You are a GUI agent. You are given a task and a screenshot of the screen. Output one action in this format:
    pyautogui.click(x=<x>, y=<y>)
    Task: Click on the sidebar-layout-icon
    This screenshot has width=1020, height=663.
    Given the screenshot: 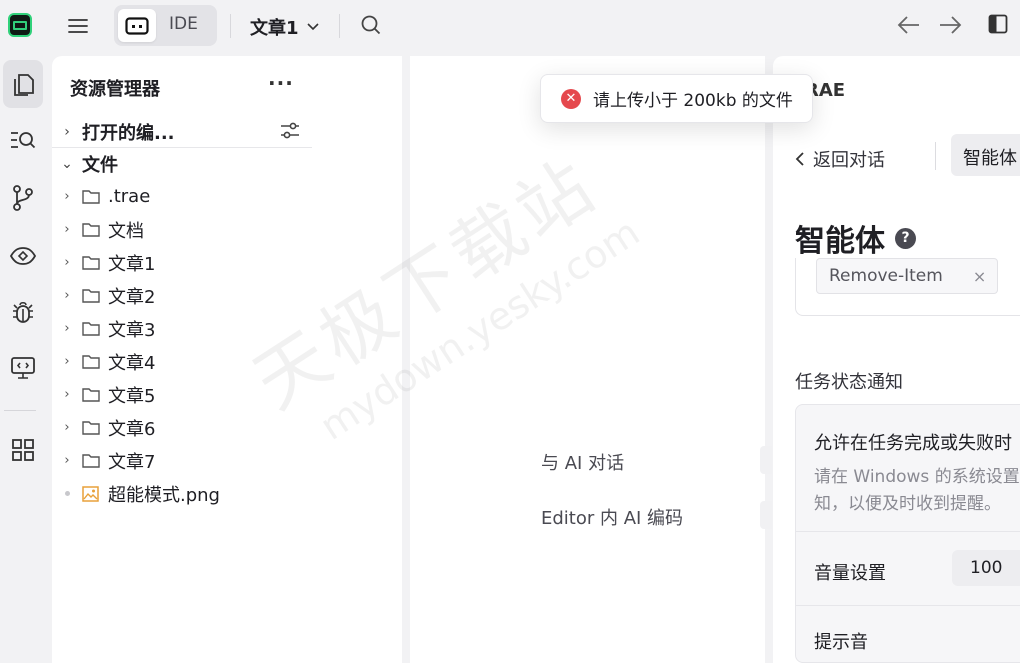 What is the action you would take?
    pyautogui.click(x=998, y=26)
    